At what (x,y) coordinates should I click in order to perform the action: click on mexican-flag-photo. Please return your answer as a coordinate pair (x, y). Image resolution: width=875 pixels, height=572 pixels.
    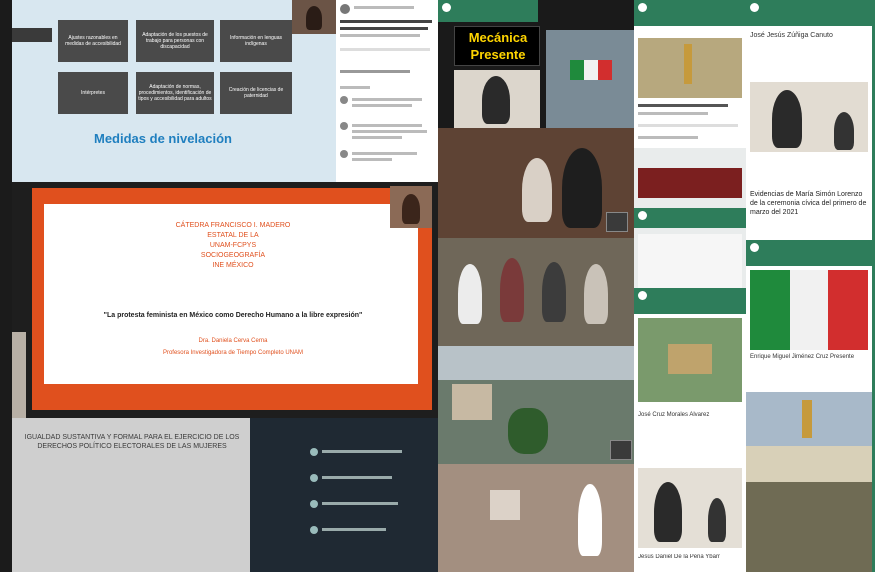
    Looking at the image, I should click on (809, 310).